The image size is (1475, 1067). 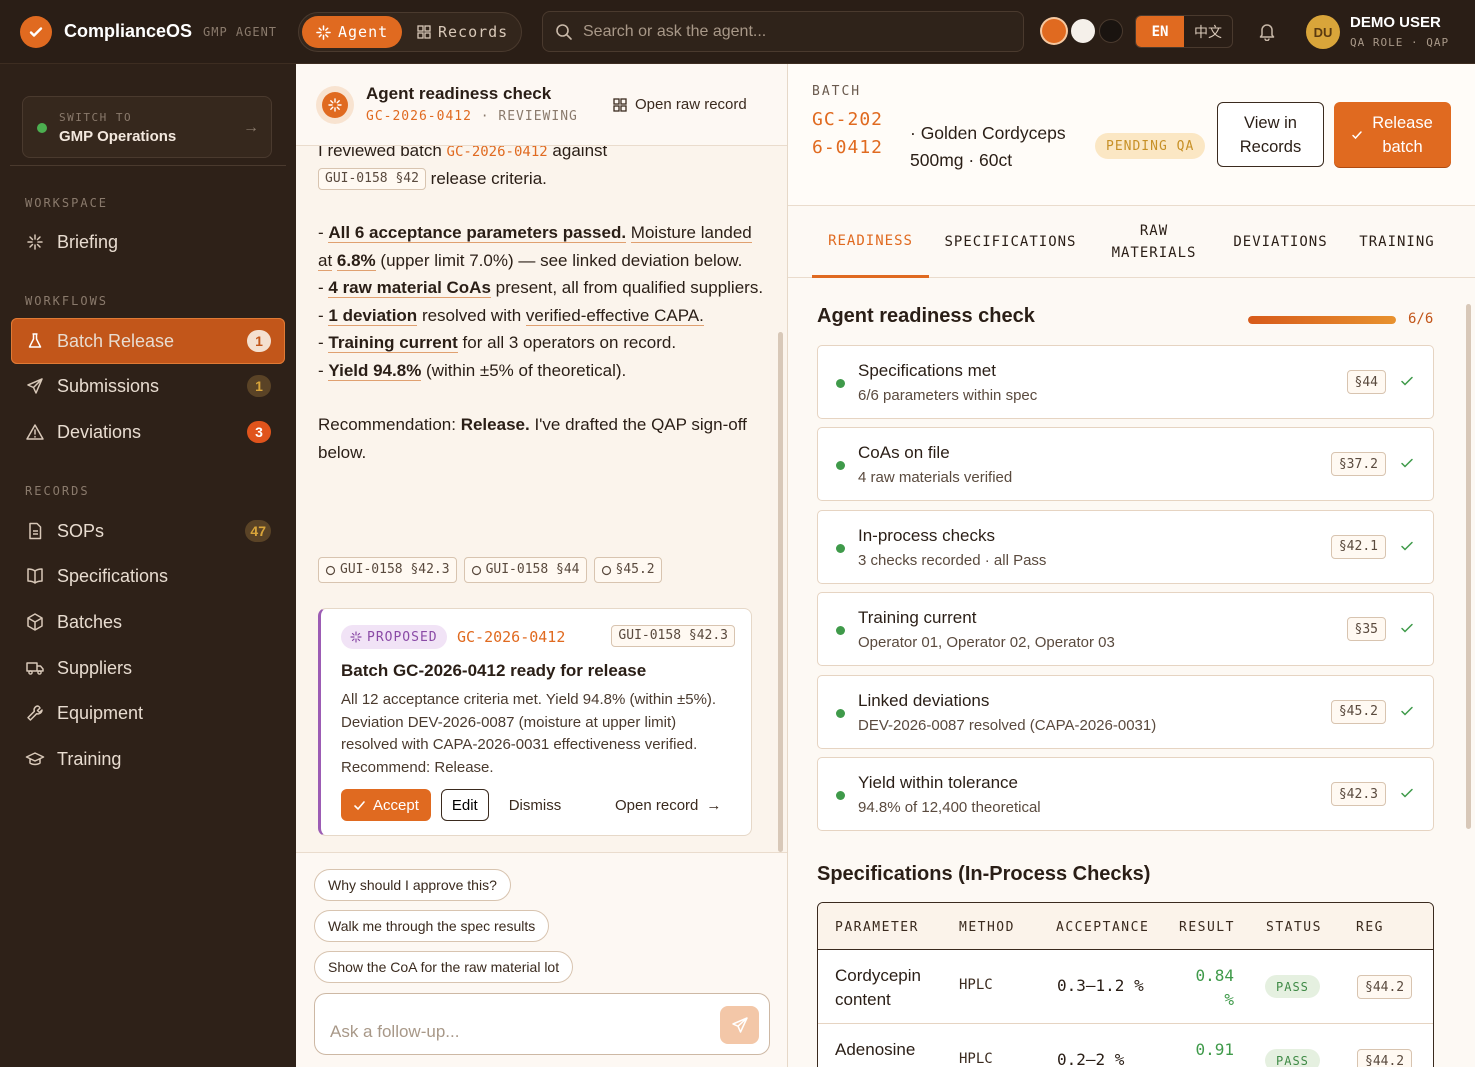 What do you see at coordinates (1366, 629) in the screenshot?
I see `reg-ref-chip: §35` at bounding box center [1366, 629].